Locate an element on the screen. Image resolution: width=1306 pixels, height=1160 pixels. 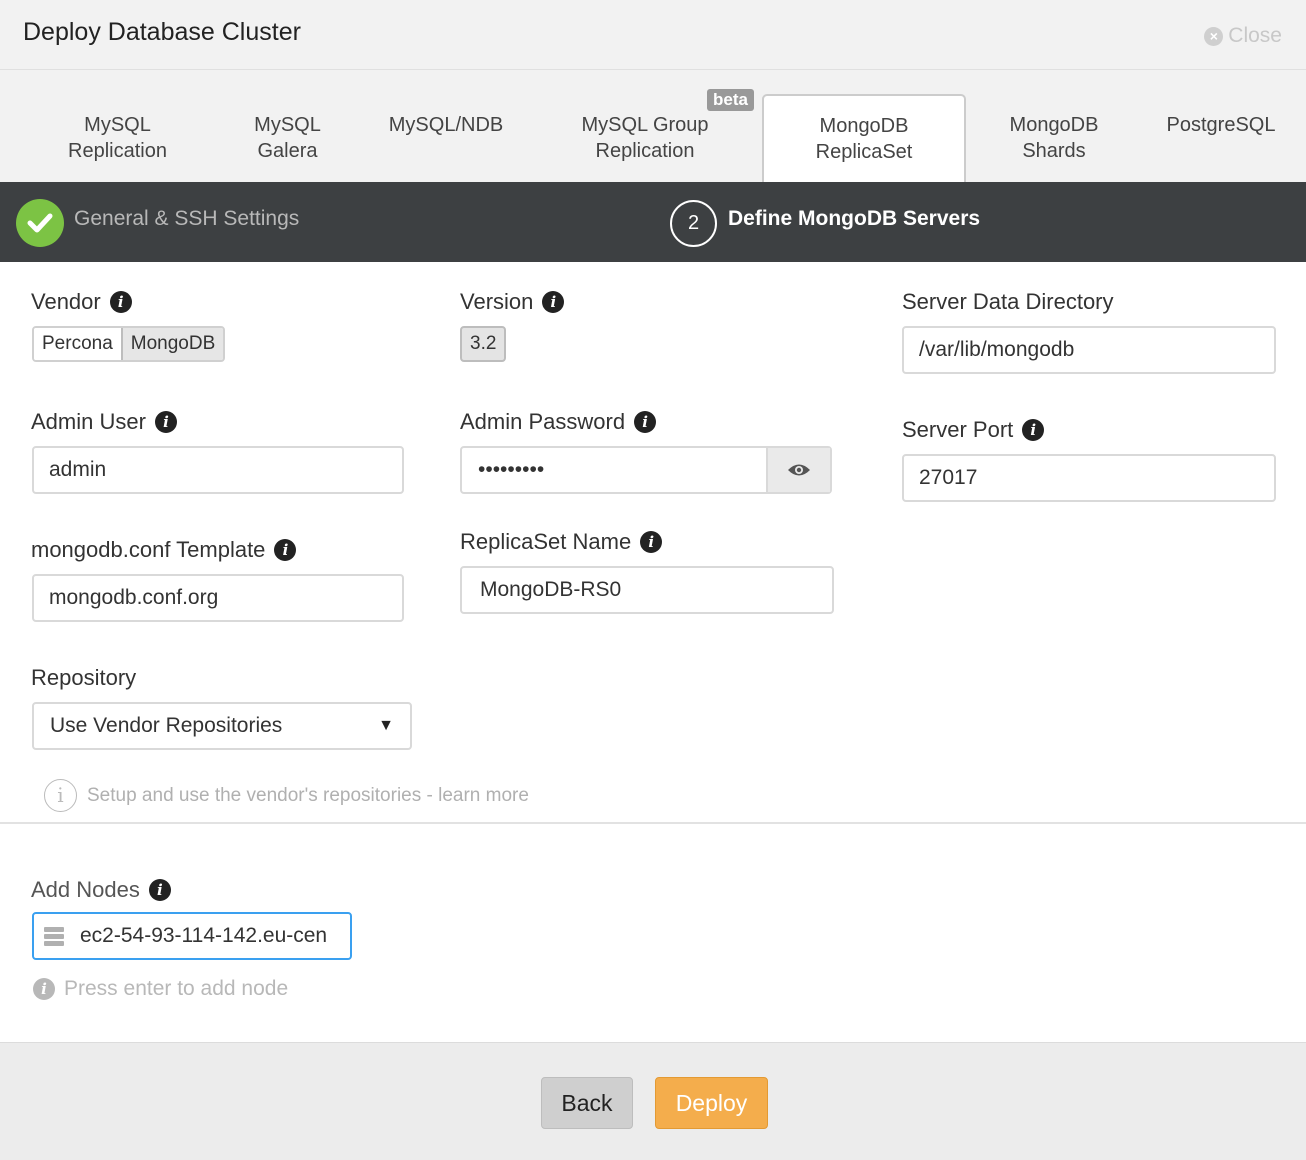
close-label: Close is located at coordinates (1255, 35).